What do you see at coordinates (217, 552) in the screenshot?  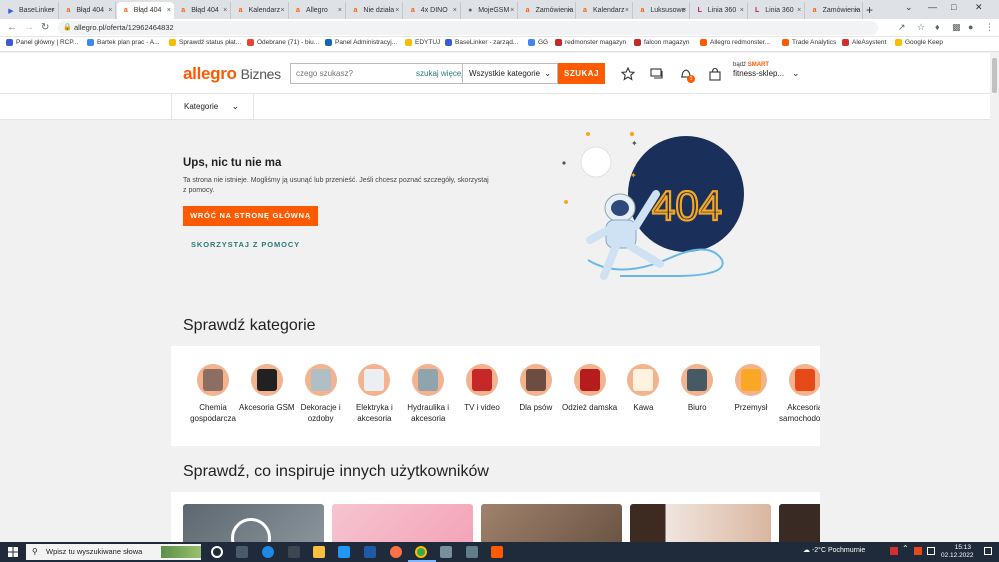 I see `task-view-icon` at bounding box center [217, 552].